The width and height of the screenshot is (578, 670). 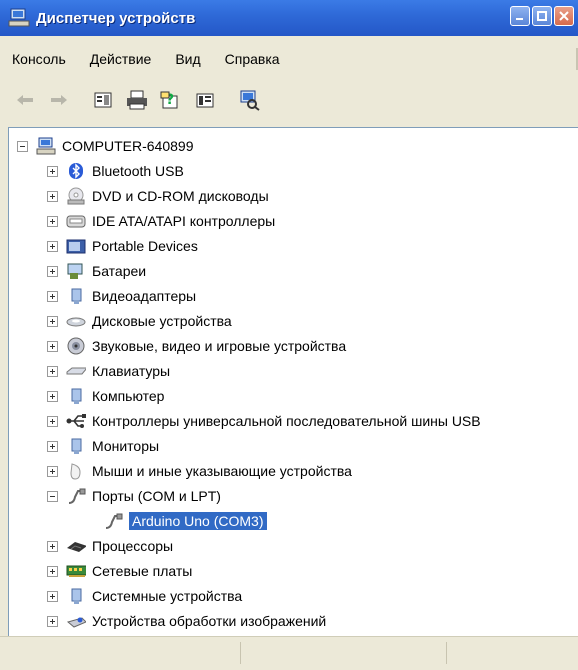 I want to click on print-icon, so click(x=137, y=100).